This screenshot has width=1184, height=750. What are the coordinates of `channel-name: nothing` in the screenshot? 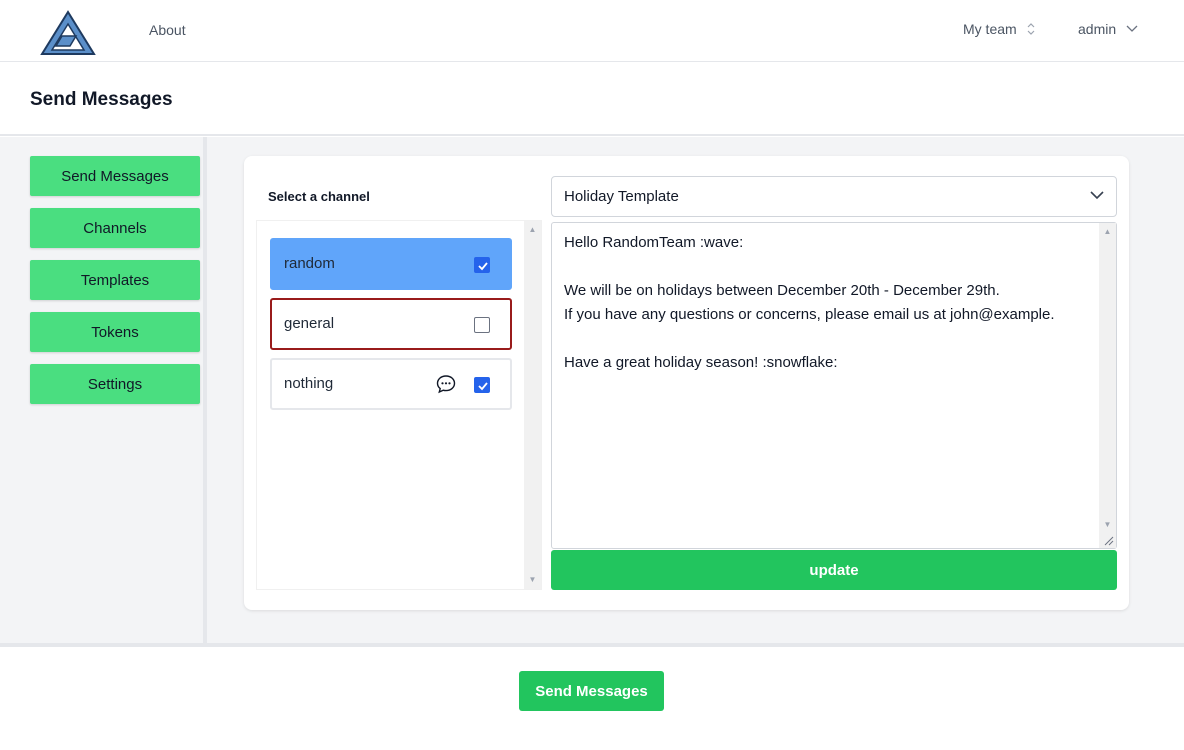 It's located at (309, 383).